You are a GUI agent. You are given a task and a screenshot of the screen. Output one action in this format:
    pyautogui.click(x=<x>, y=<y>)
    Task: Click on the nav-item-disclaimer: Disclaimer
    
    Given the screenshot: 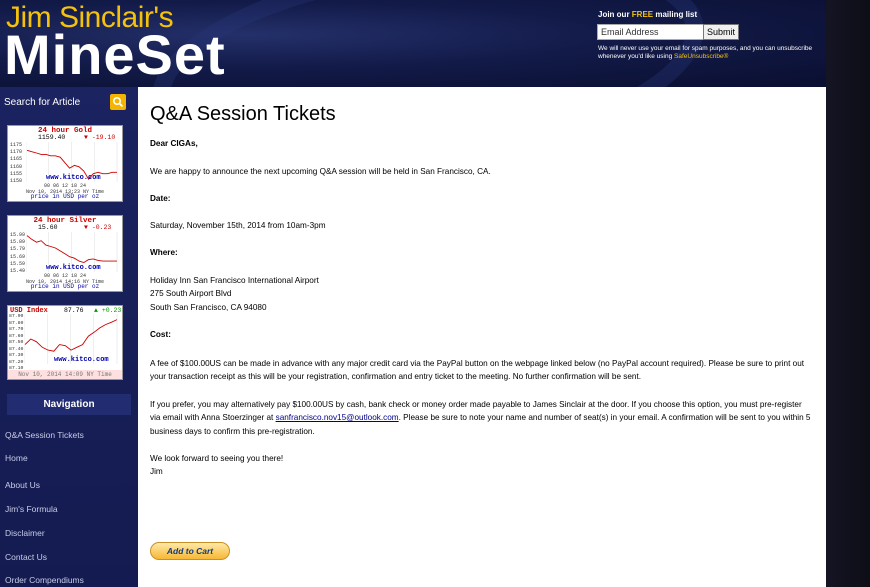 What is the action you would take?
    pyautogui.click(x=25, y=533)
    